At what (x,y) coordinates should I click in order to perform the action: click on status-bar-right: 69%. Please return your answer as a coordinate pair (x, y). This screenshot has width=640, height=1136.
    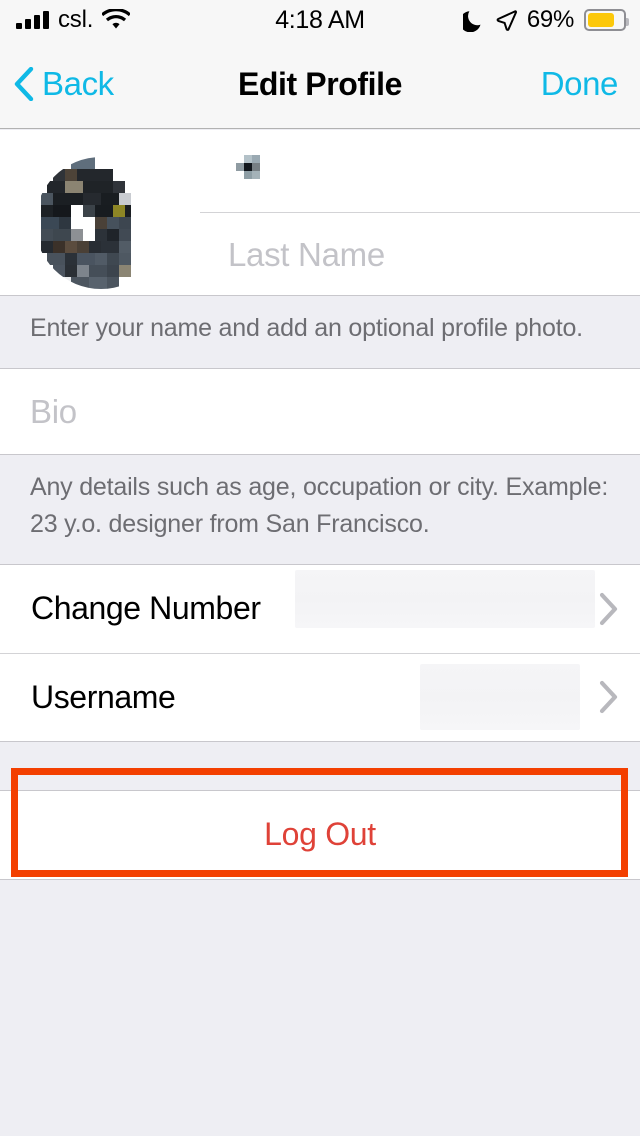
    Looking at the image, I should click on (545, 20).